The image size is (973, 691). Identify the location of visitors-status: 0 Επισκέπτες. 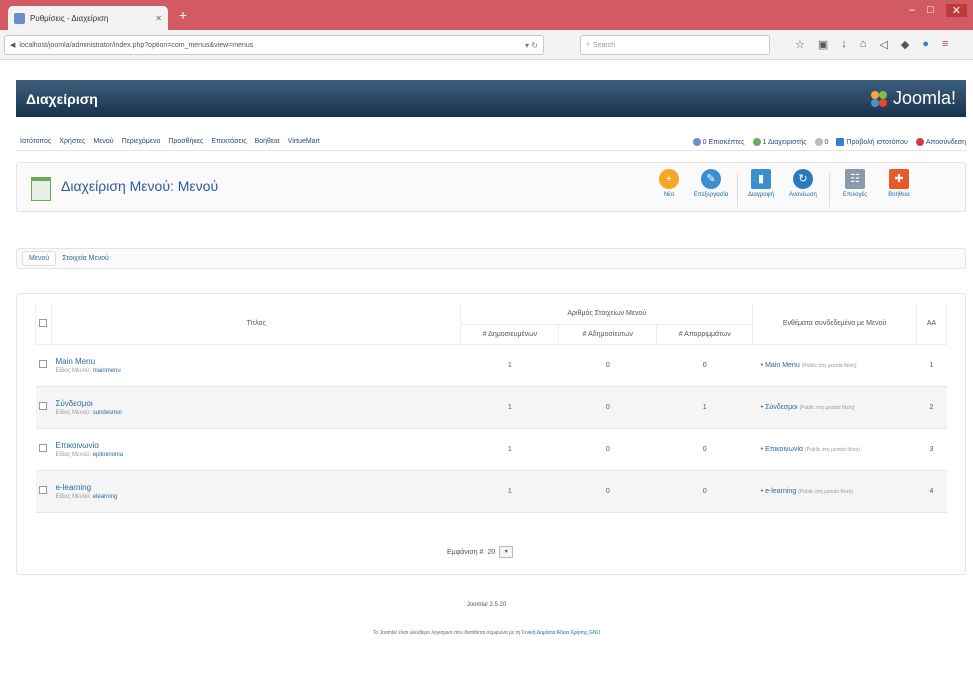
(718, 141).